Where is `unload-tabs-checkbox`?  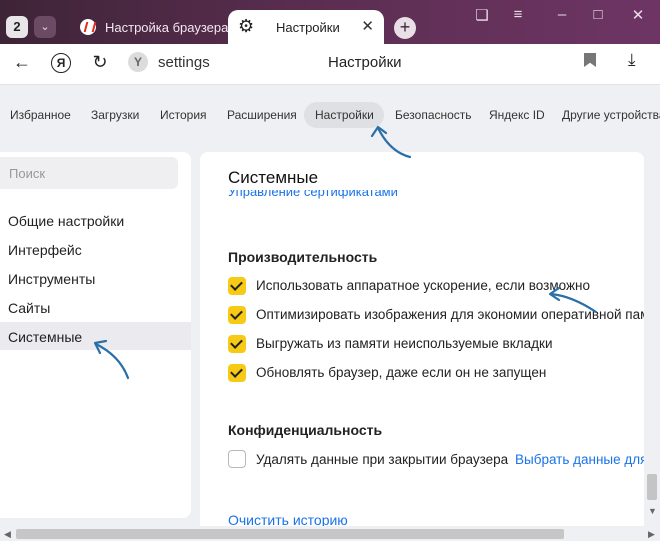 unload-tabs-checkbox is located at coordinates (237, 344).